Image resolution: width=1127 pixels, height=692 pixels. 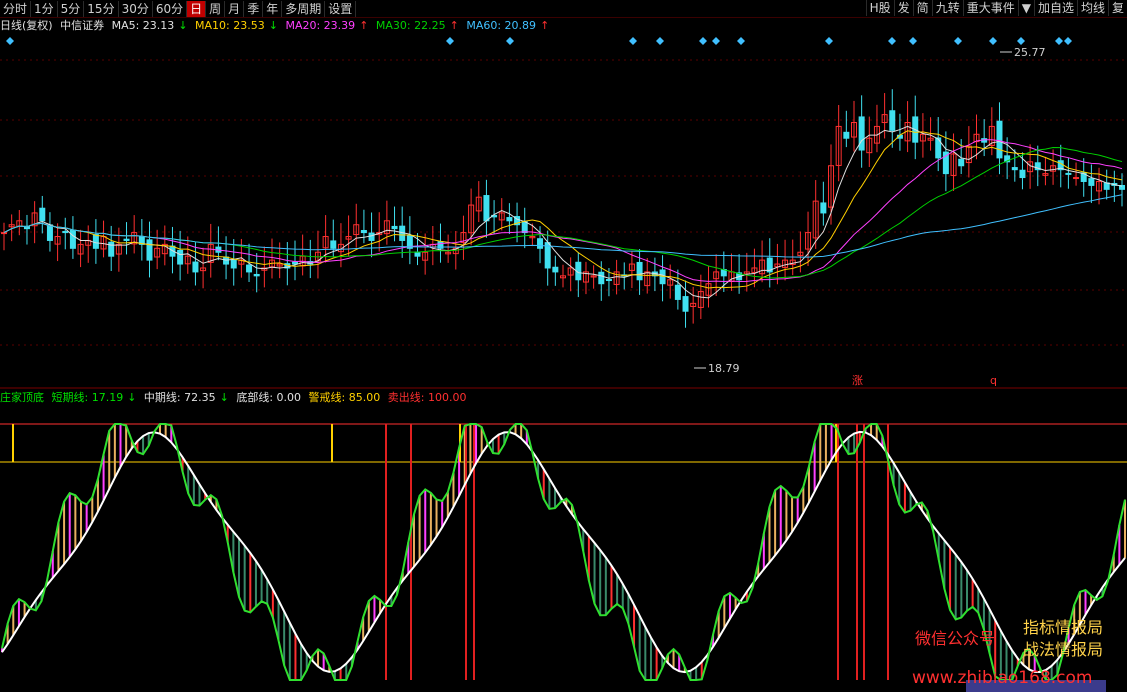 I want to click on ind-short-label: 短期线: 17.19, so click(x=87, y=397).